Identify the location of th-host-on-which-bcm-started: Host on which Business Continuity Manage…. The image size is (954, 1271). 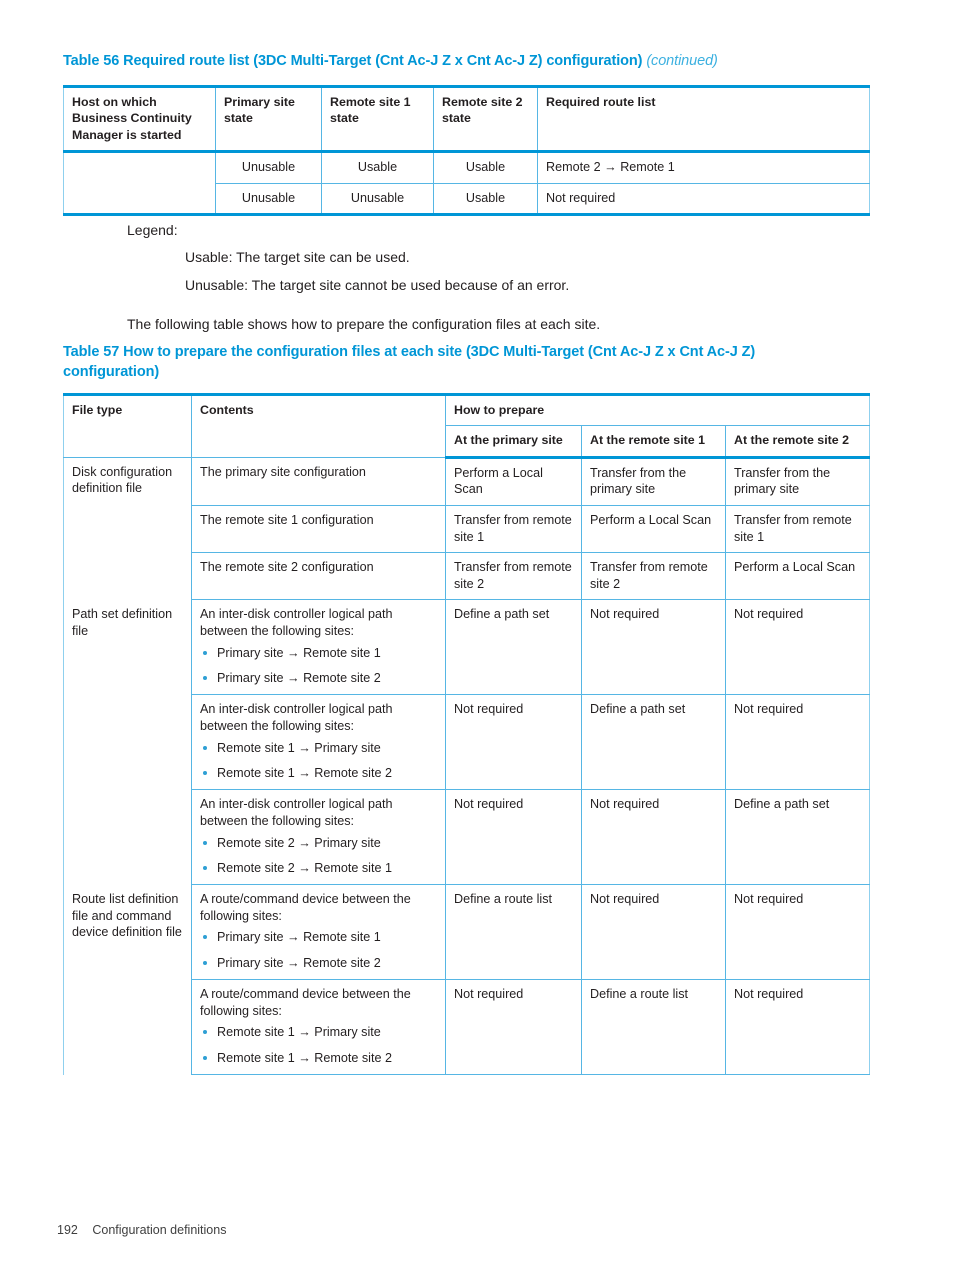
(139, 119).